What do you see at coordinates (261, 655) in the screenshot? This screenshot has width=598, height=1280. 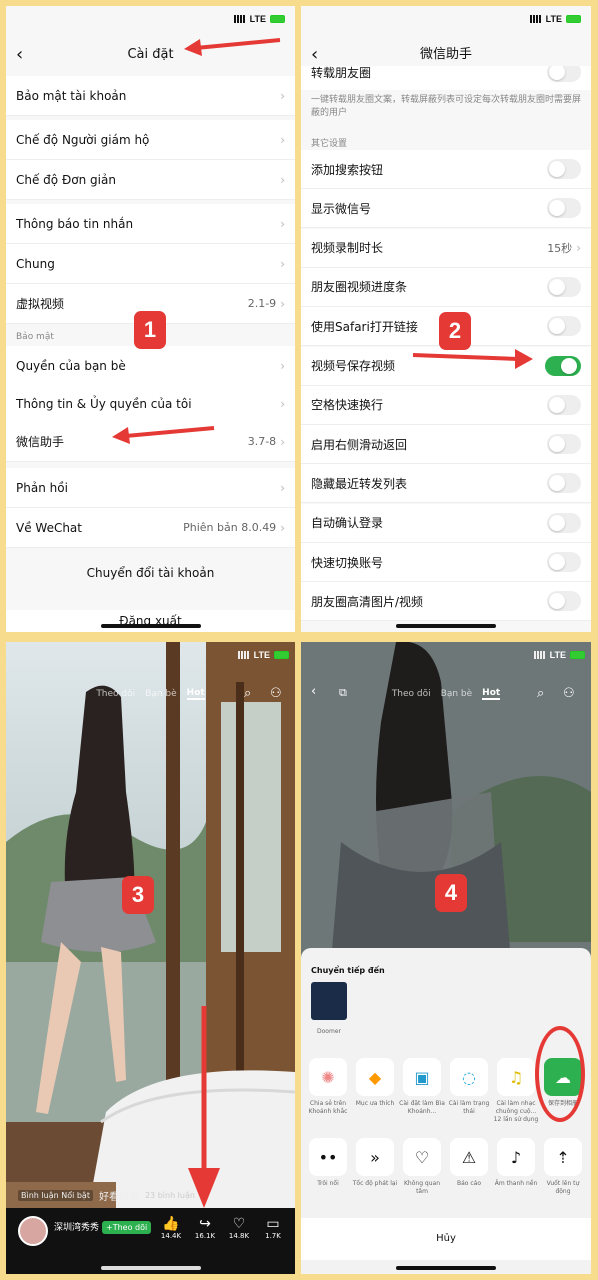 I see `network-label: LTE` at bounding box center [261, 655].